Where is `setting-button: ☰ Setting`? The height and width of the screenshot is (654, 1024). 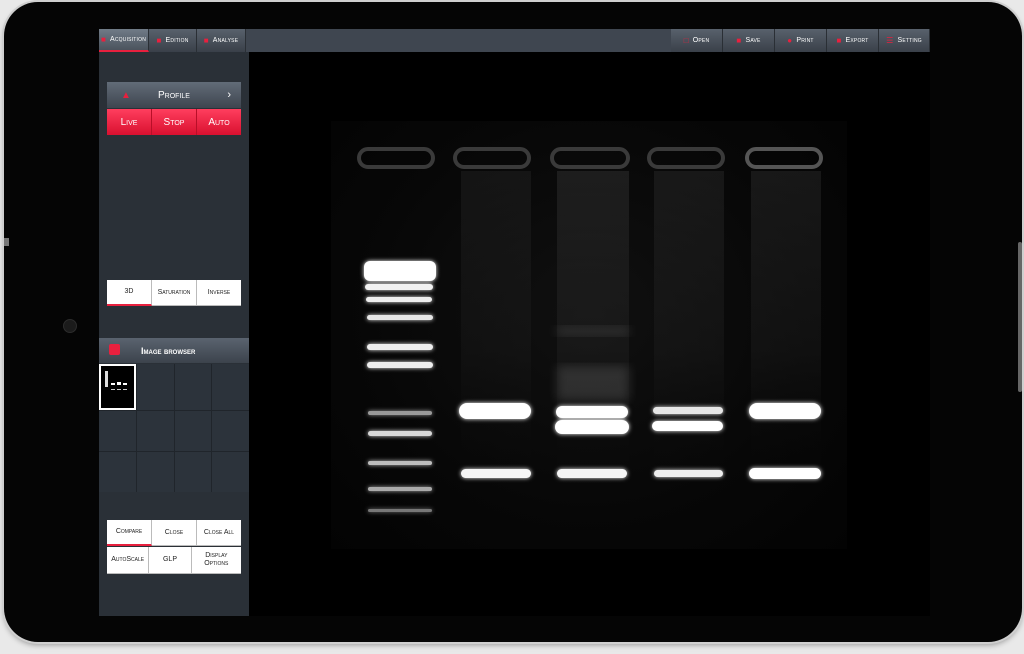
setting-button: ☰ Setting is located at coordinates (904, 40).